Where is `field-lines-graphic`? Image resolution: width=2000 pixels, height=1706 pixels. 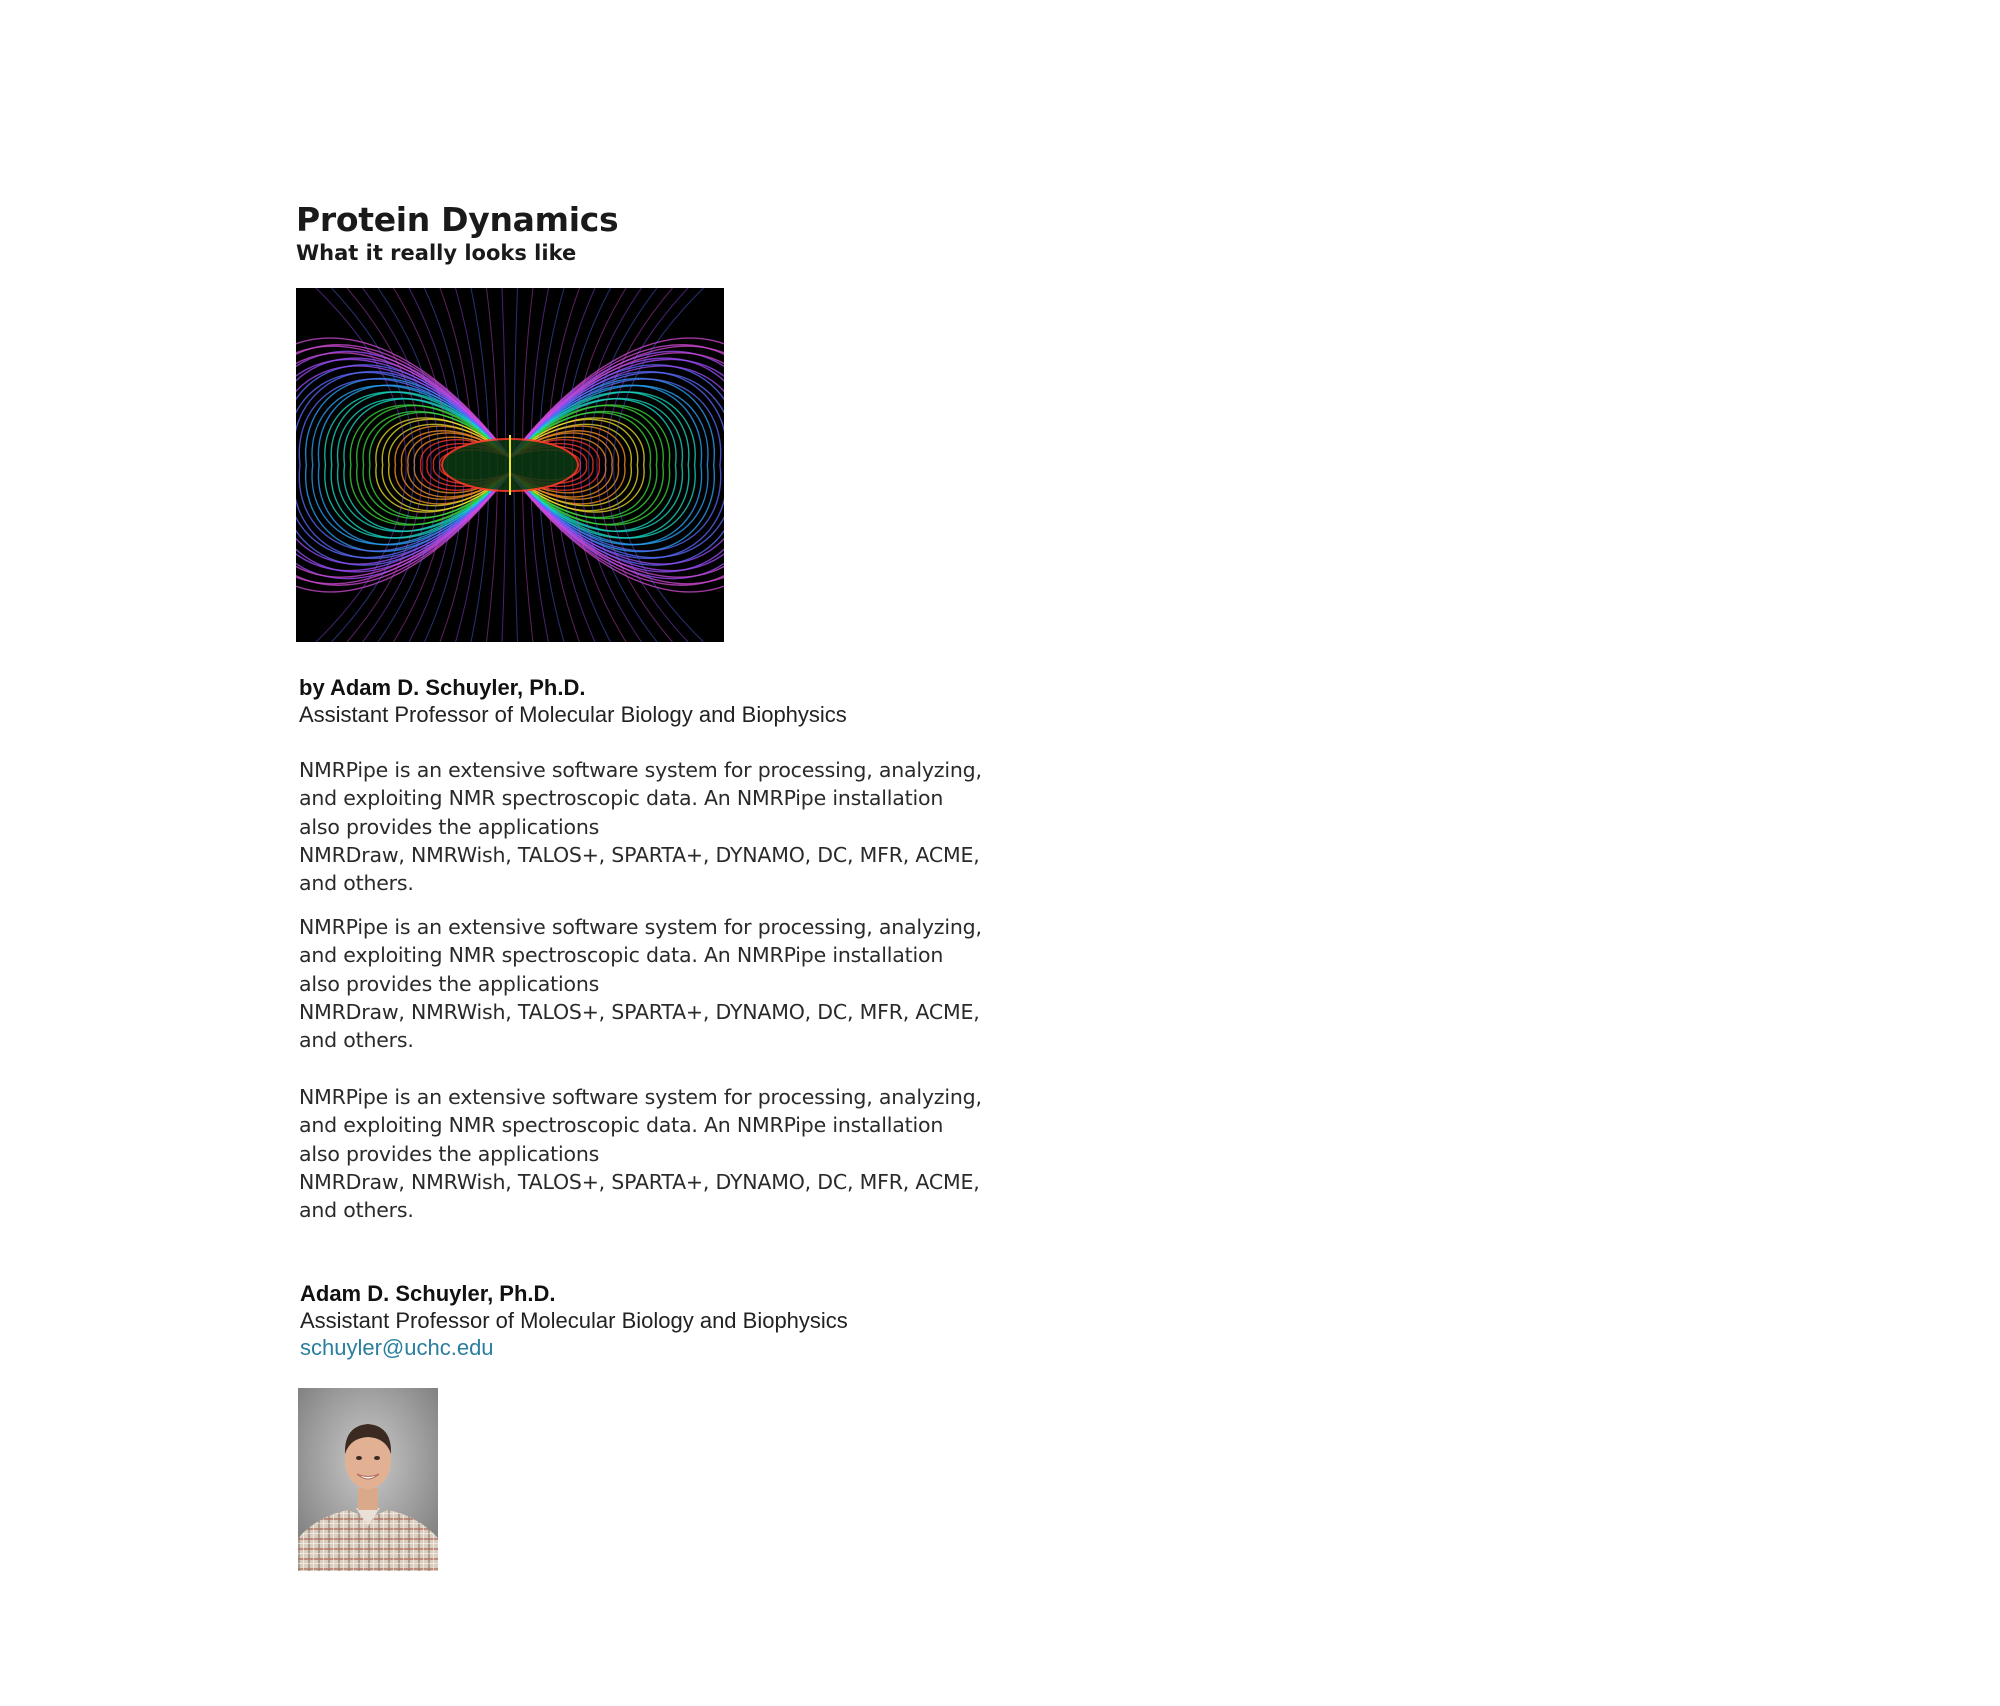
field-lines-graphic is located at coordinates (510, 465).